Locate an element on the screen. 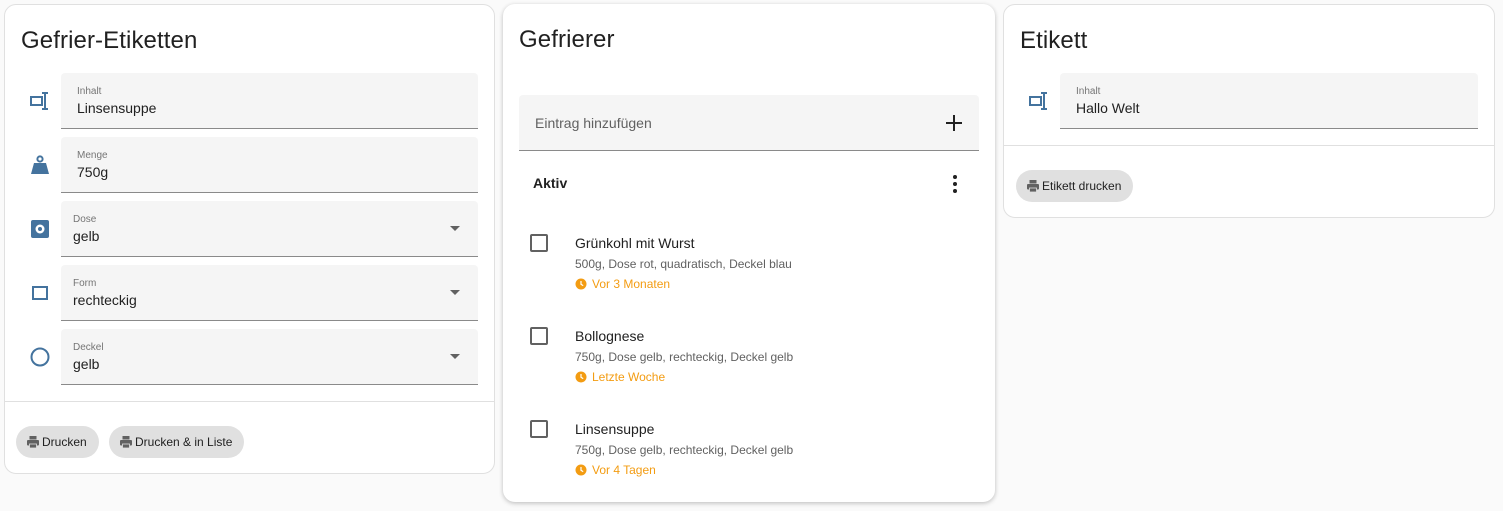 This screenshot has width=1503, height=511. label-inhalt-field-value: Hallo Welt is located at coordinates (1108, 108).